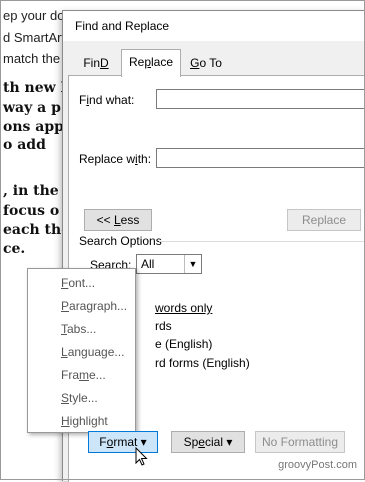  Describe the element at coordinates (31, 211) in the screenshot. I see `doc-line: focus o` at that location.